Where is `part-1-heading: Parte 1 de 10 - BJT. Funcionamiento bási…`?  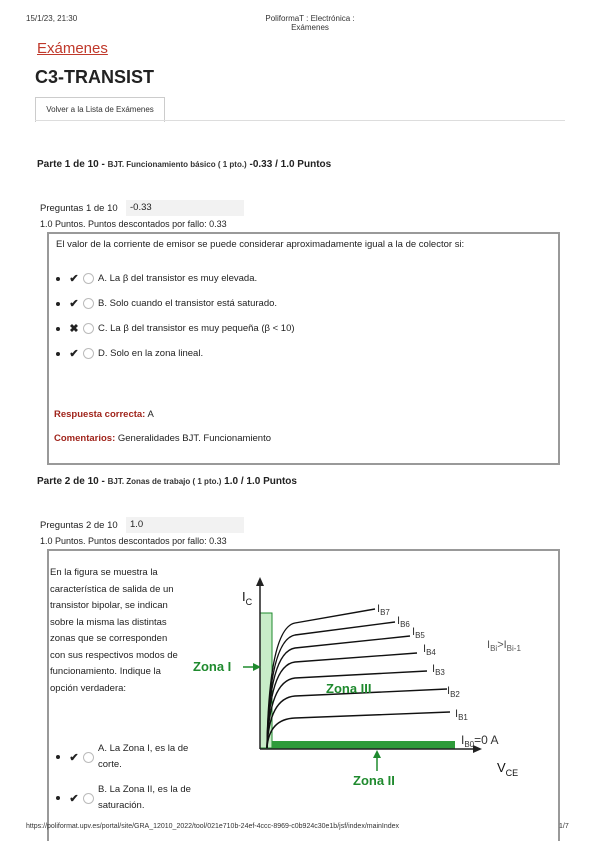 part-1-heading: Parte 1 de 10 - BJT. Funcionamiento bási… is located at coordinates (184, 164).